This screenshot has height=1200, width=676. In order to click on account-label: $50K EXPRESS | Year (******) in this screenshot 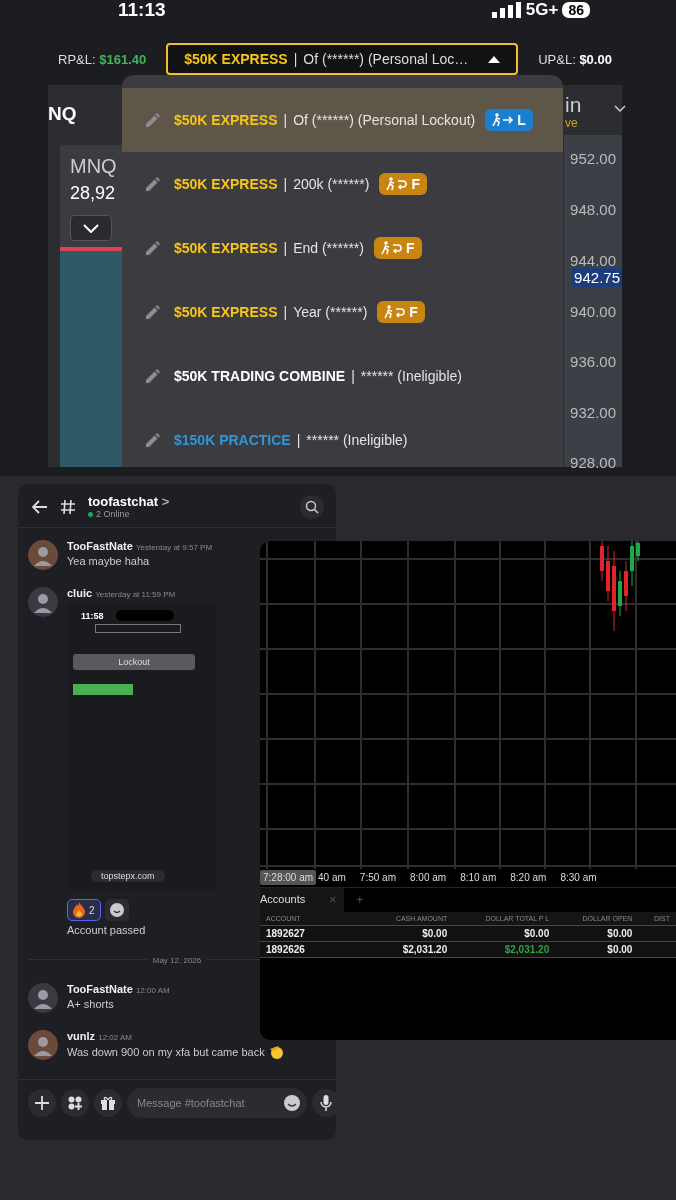, I will do `click(271, 312)`.